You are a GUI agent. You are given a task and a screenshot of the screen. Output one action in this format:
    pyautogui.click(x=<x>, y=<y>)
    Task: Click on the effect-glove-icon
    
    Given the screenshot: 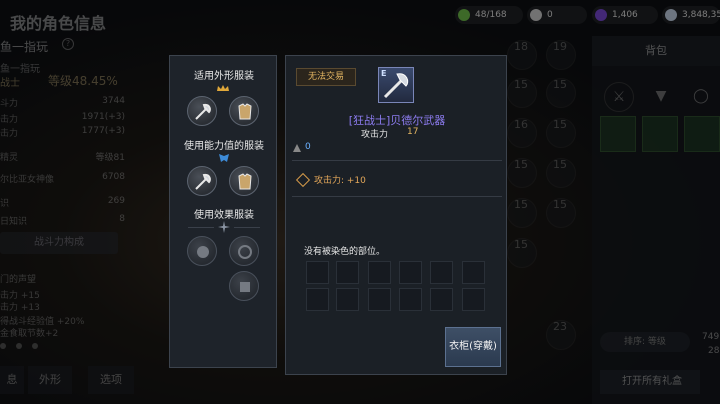 What is the action you would take?
    pyautogui.click(x=203, y=252)
    